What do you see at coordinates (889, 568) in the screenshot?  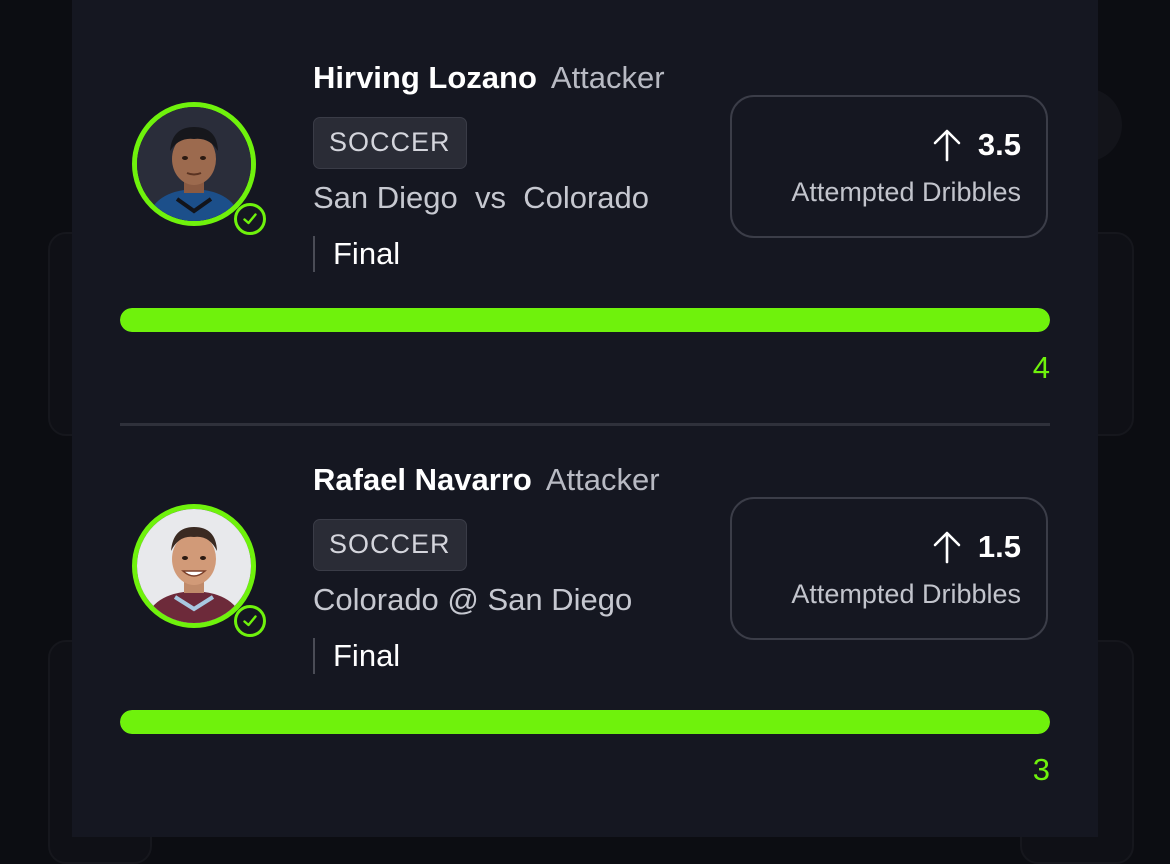 I see `projection-box: 1.5 Attempted Dribbles` at bounding box center [889, 568].